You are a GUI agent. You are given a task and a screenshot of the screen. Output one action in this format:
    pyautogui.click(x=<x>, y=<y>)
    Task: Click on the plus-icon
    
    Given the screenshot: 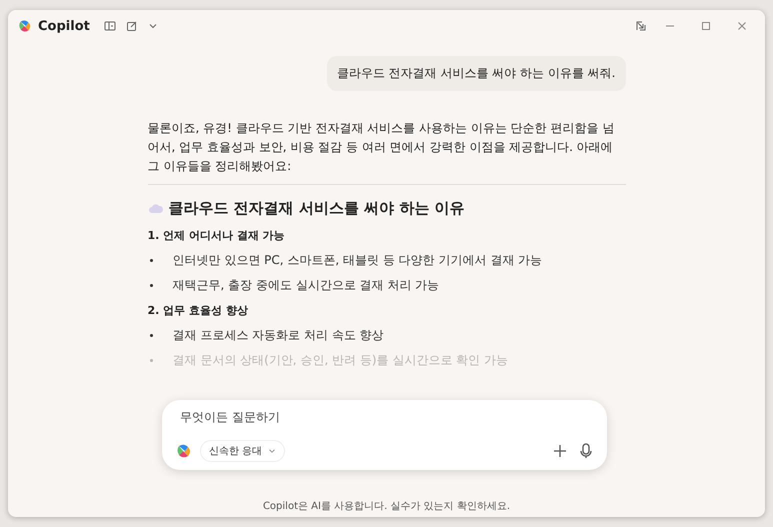 What is the action you would take?
    pyautogui.click(x=560, y=451)
    